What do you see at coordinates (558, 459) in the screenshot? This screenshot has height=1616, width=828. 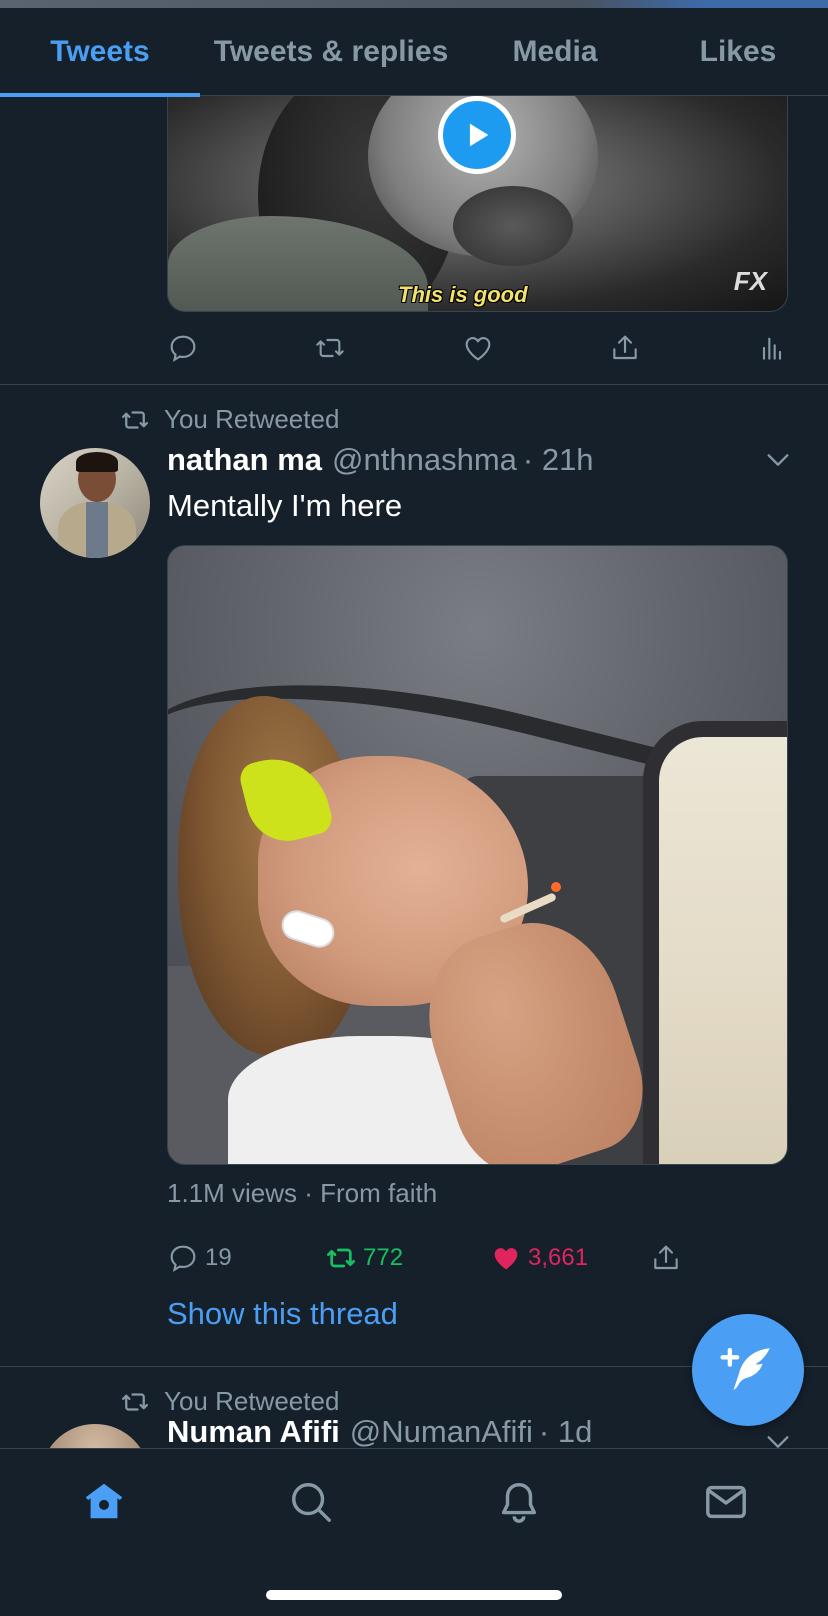 I see `tweet-time: · 21h` at bounding box center [558, 459].